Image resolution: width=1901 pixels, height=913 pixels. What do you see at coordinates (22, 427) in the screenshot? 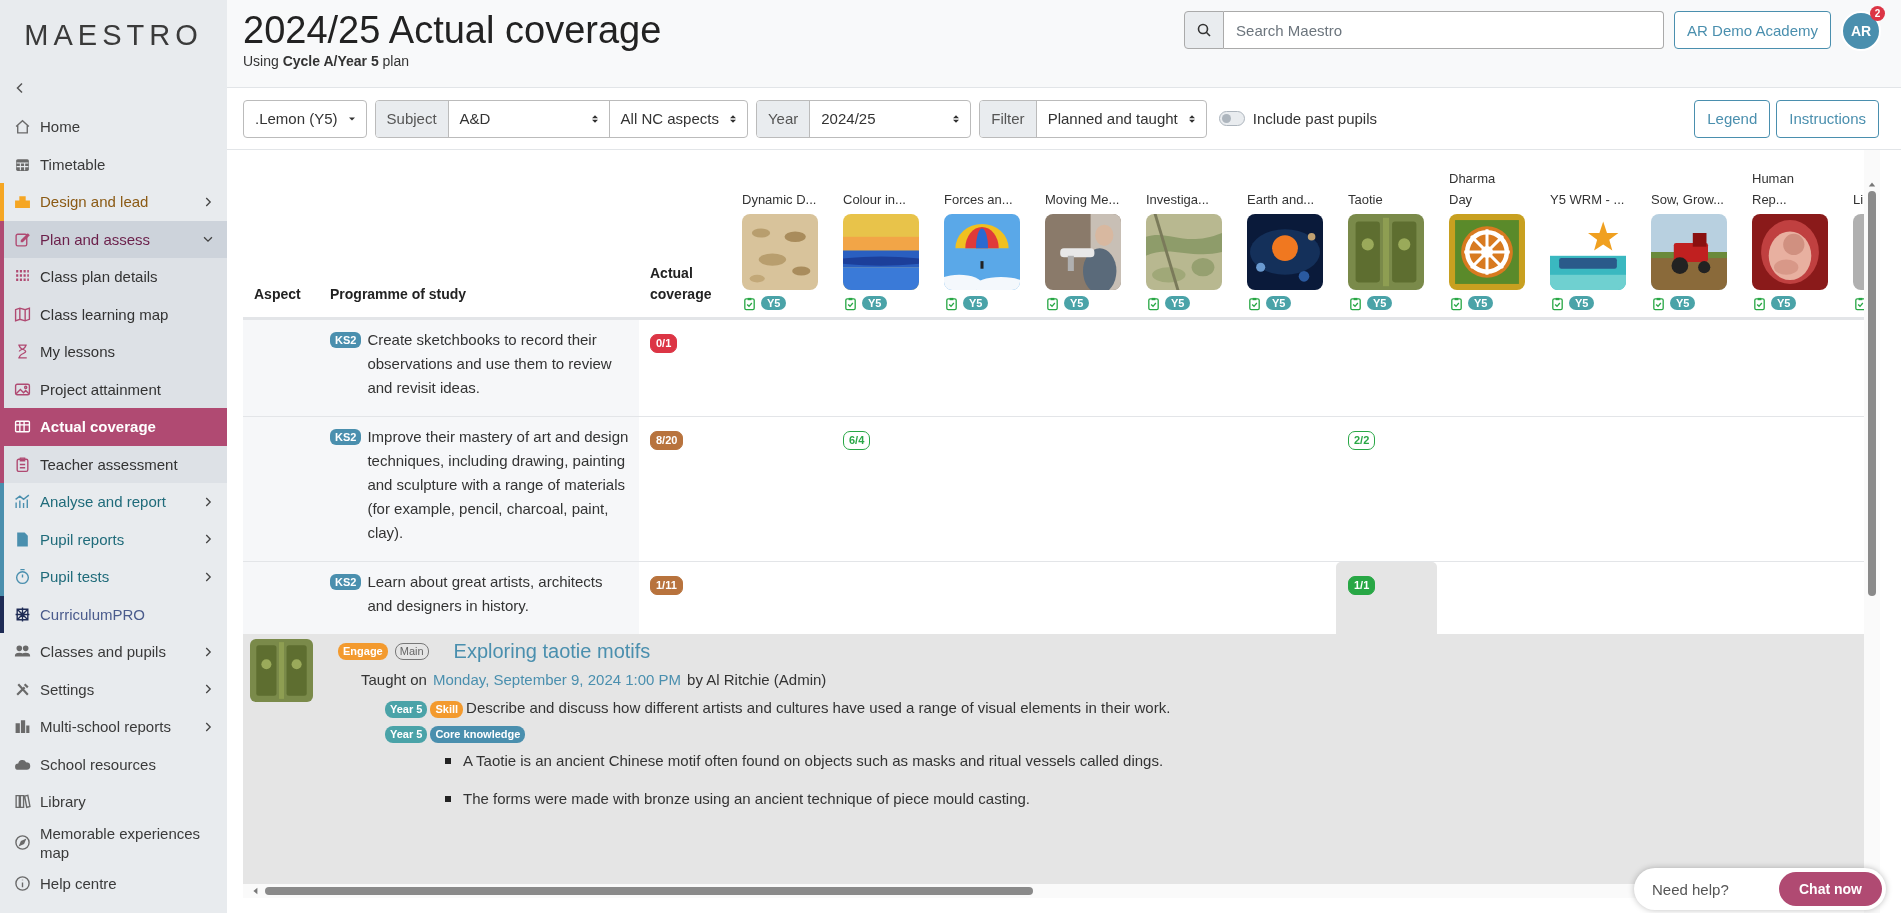
I see `table-icon` at bounding box center [22, 427].